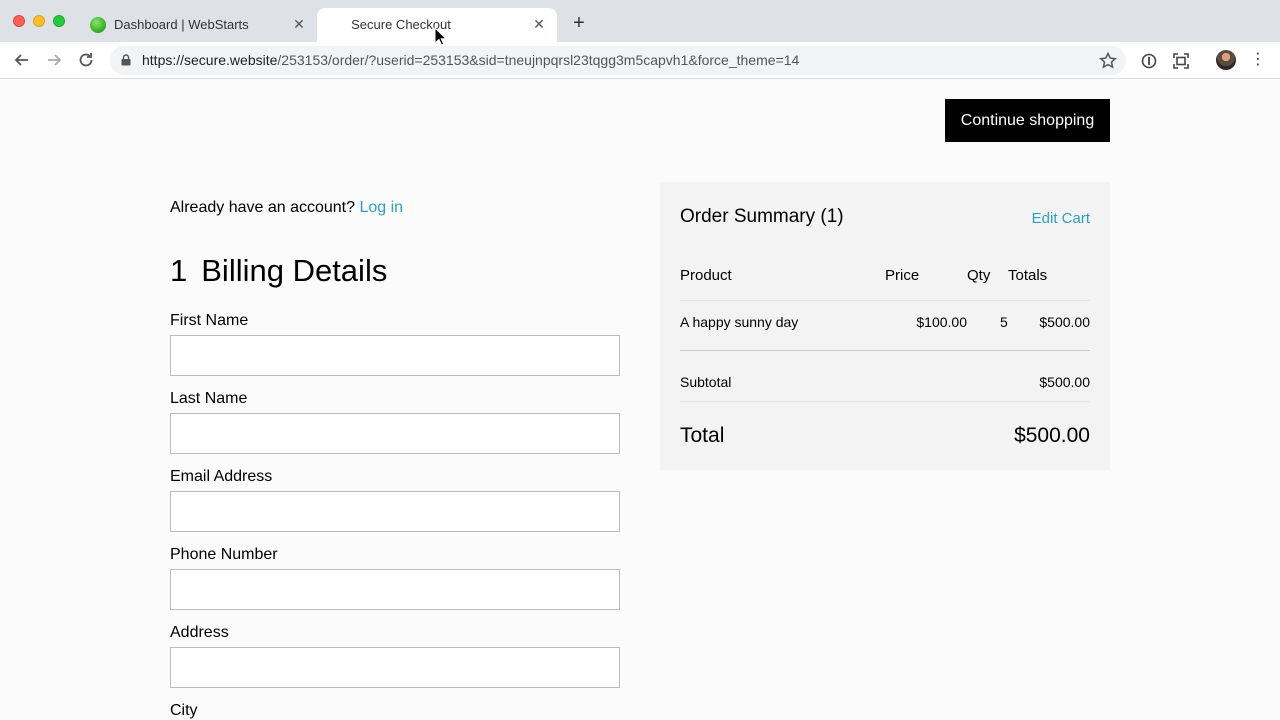 The height and width of the screenshot is (720, 1280). What do you see at coordinates (395, 667) in the screenshot?
I see `address-input` at bounding box center [395, 667].